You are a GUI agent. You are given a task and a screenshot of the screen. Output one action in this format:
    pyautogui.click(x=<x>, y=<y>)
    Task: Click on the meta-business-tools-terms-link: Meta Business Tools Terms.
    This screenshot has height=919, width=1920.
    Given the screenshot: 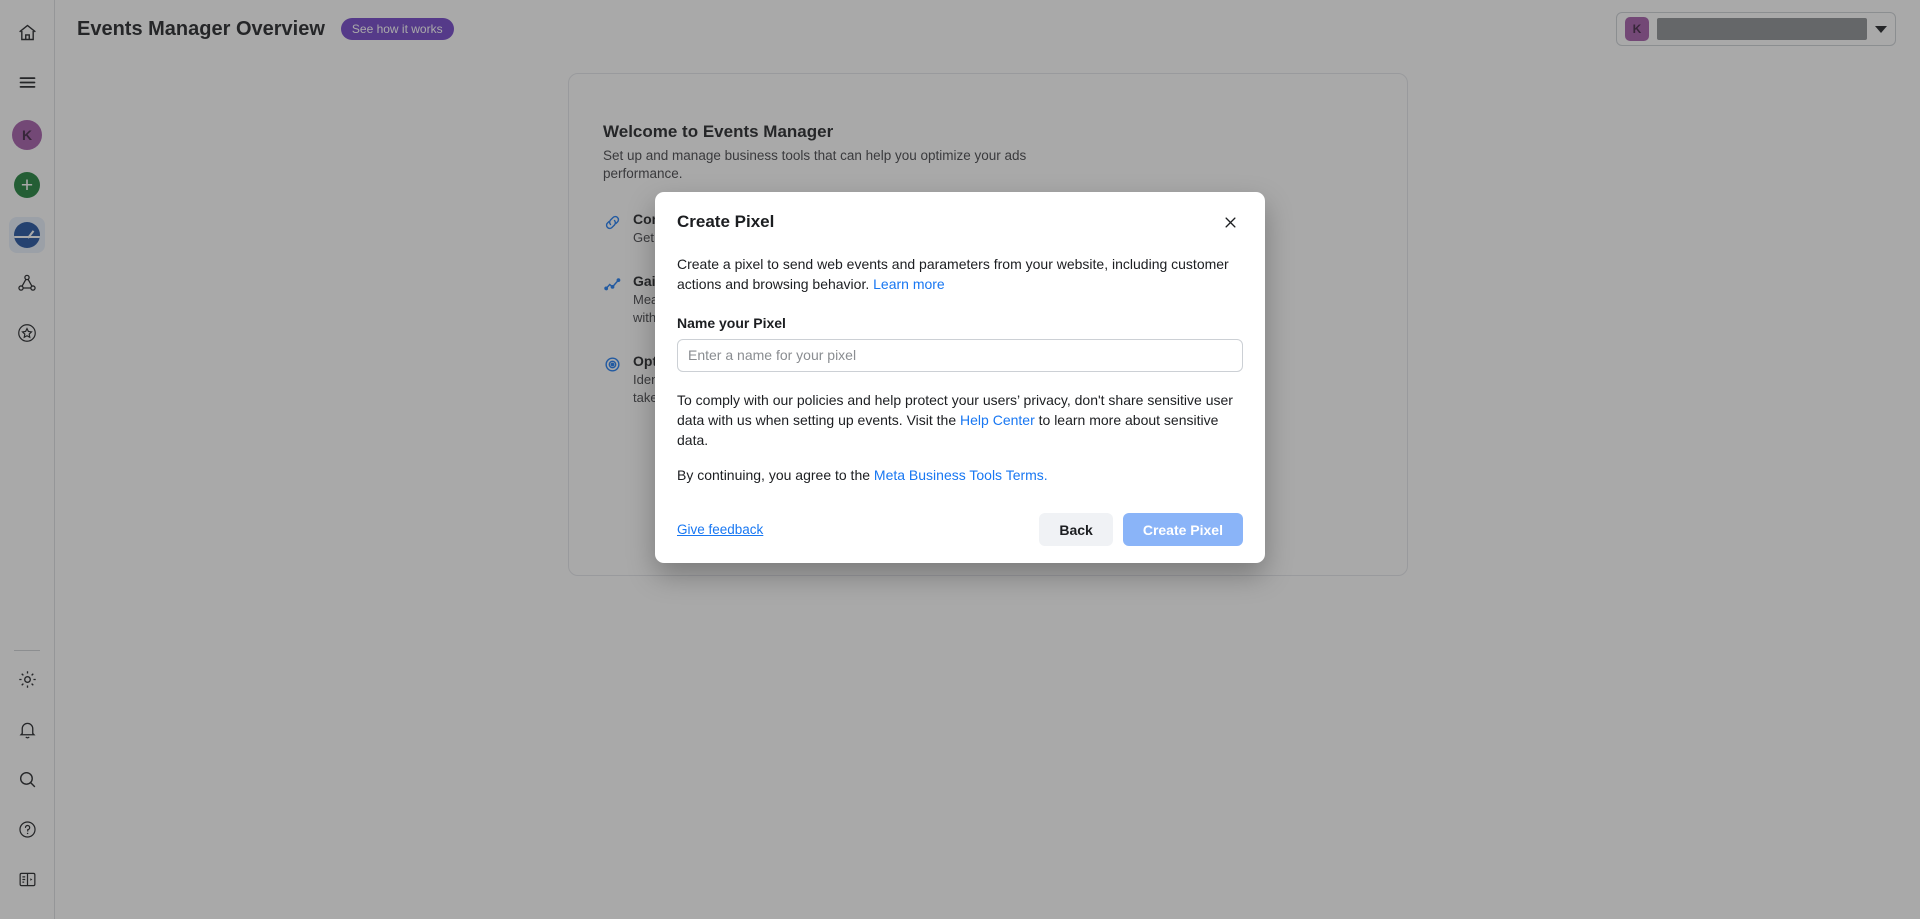 What is the action you would take?
    pyautogui.click(x=961, y=475)
    